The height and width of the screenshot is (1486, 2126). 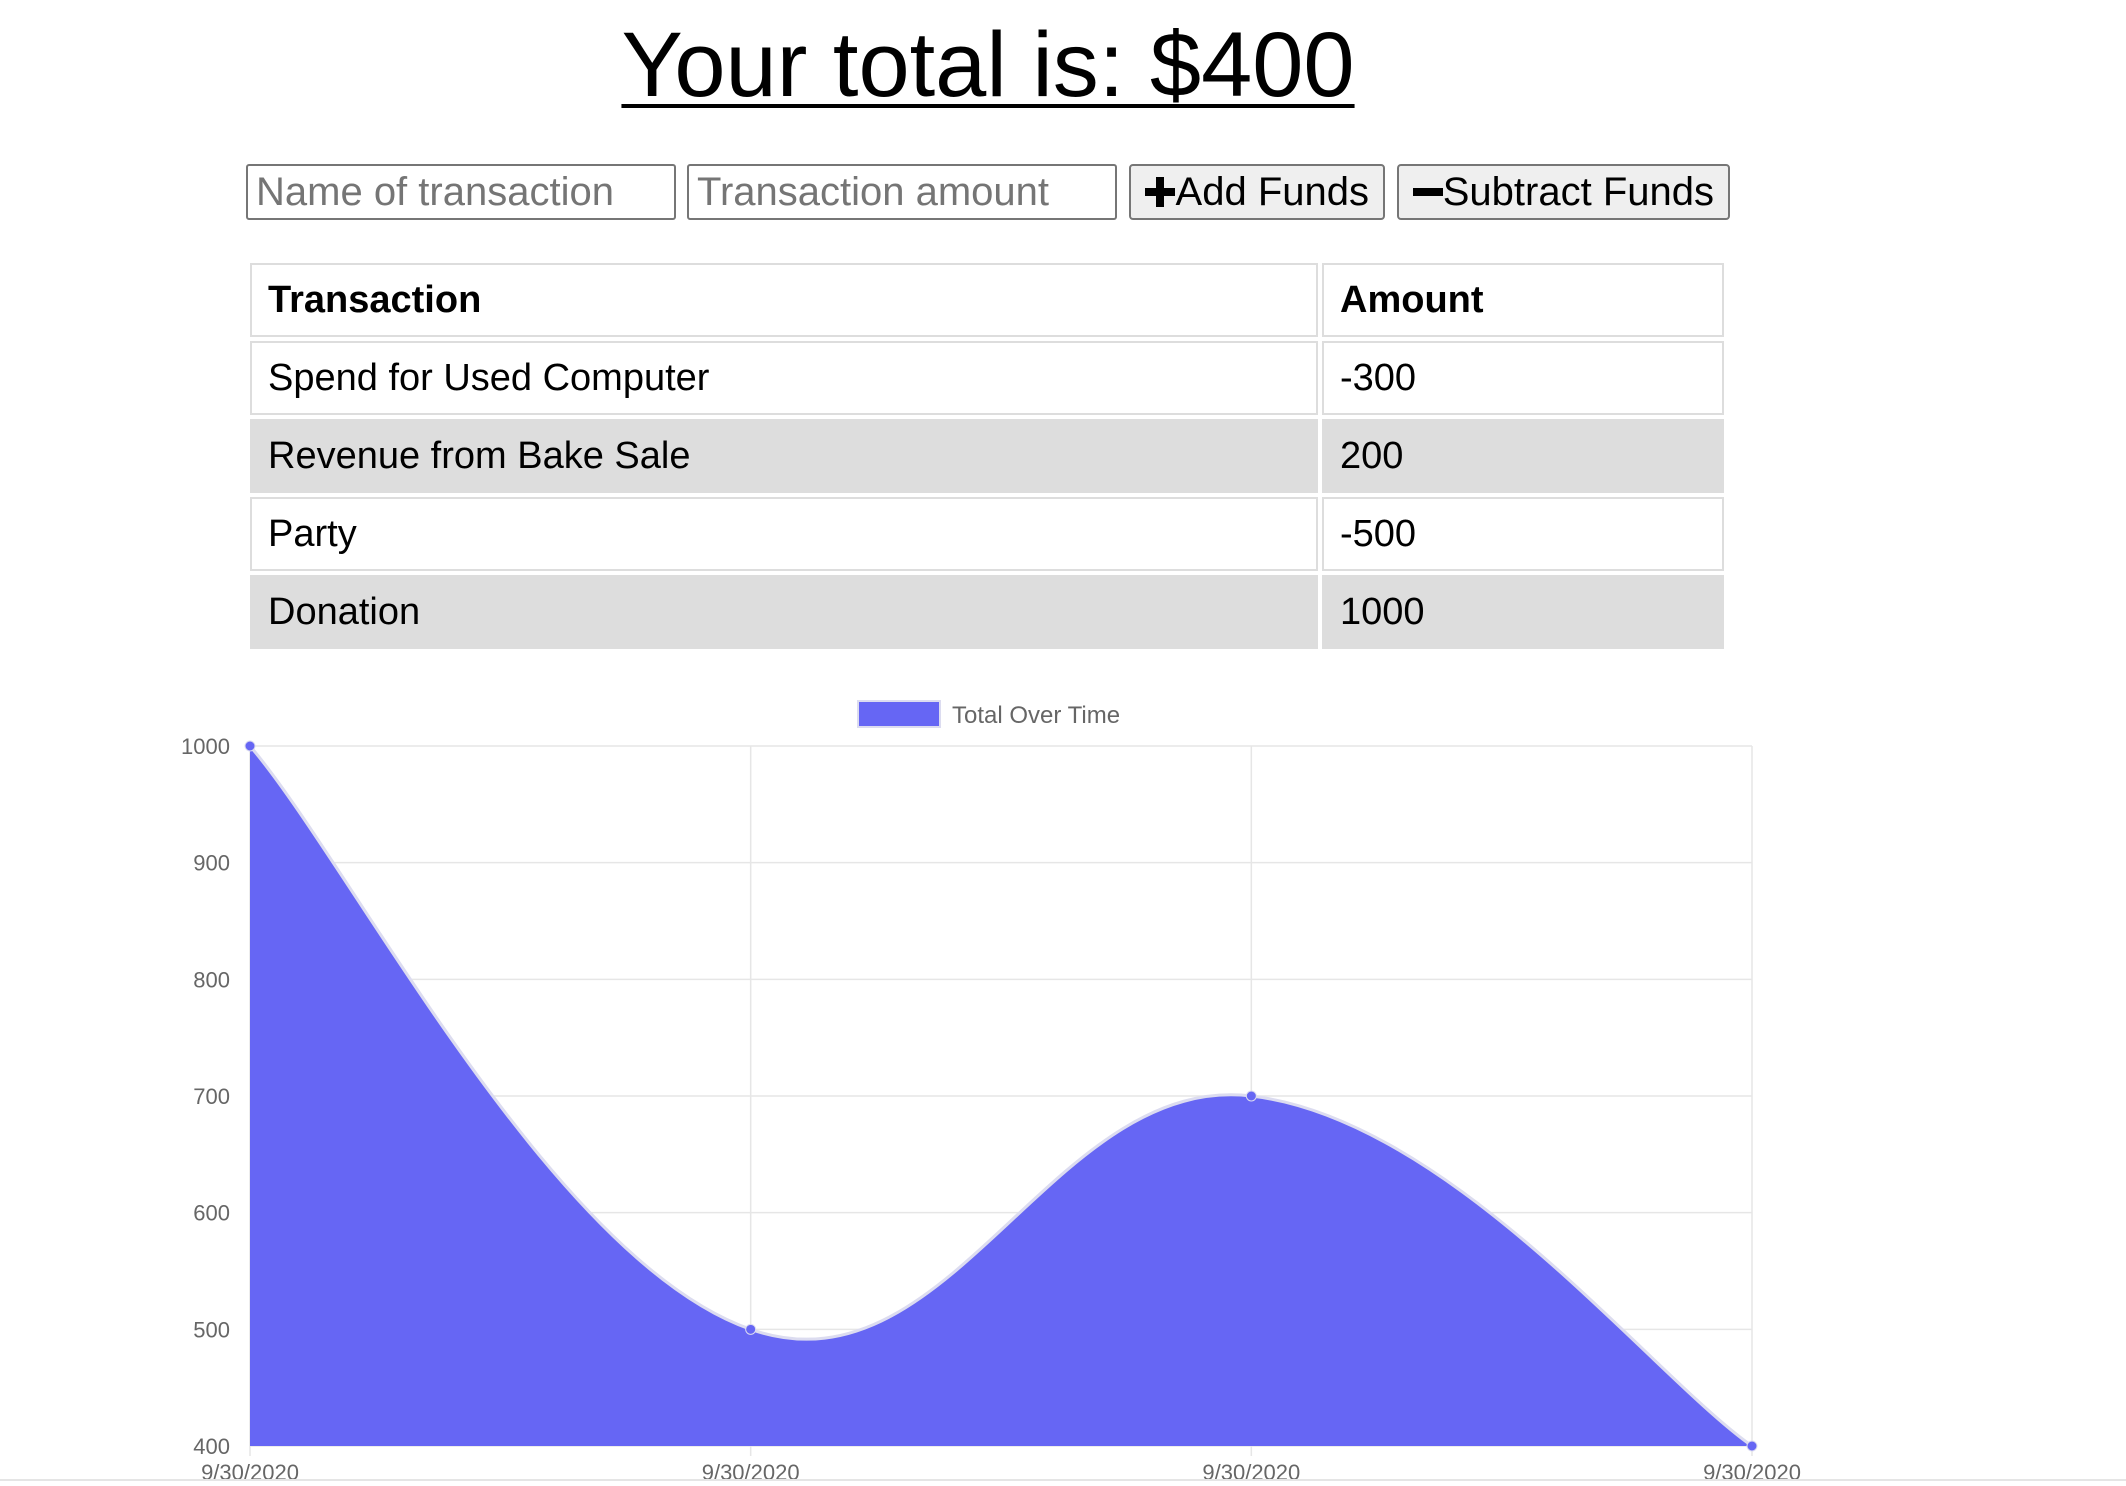 I want to click on table-header-row: Transaction Amount, so click(x=987, y=300).